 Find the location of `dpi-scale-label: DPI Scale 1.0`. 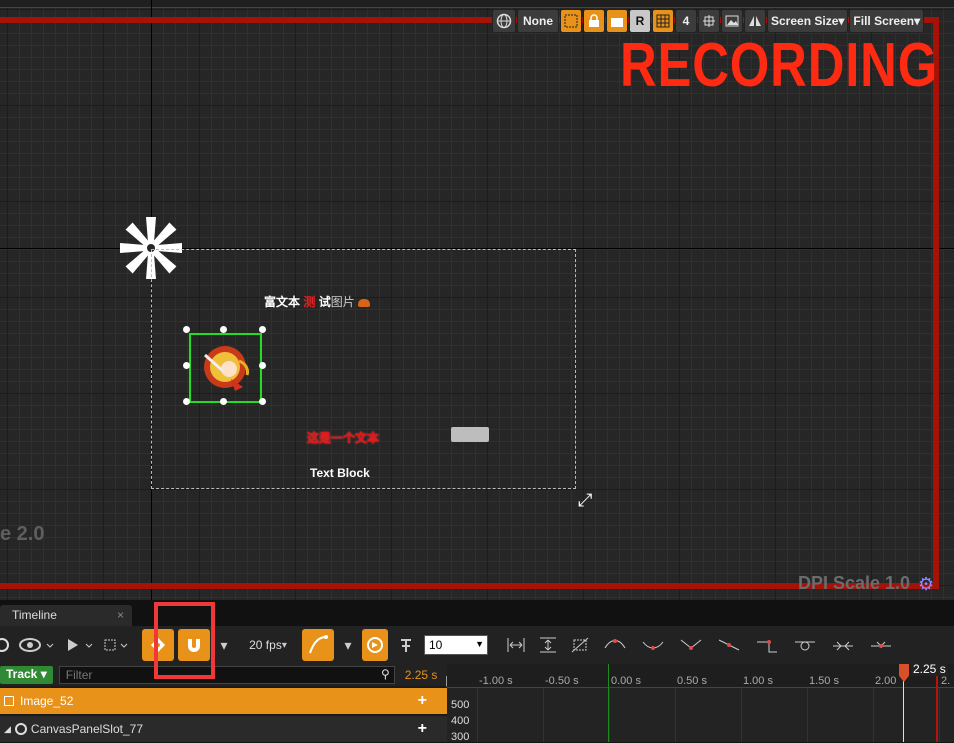

dpi-scale-label: DPI Scale 1.0 is located at coordinates (854, 583).